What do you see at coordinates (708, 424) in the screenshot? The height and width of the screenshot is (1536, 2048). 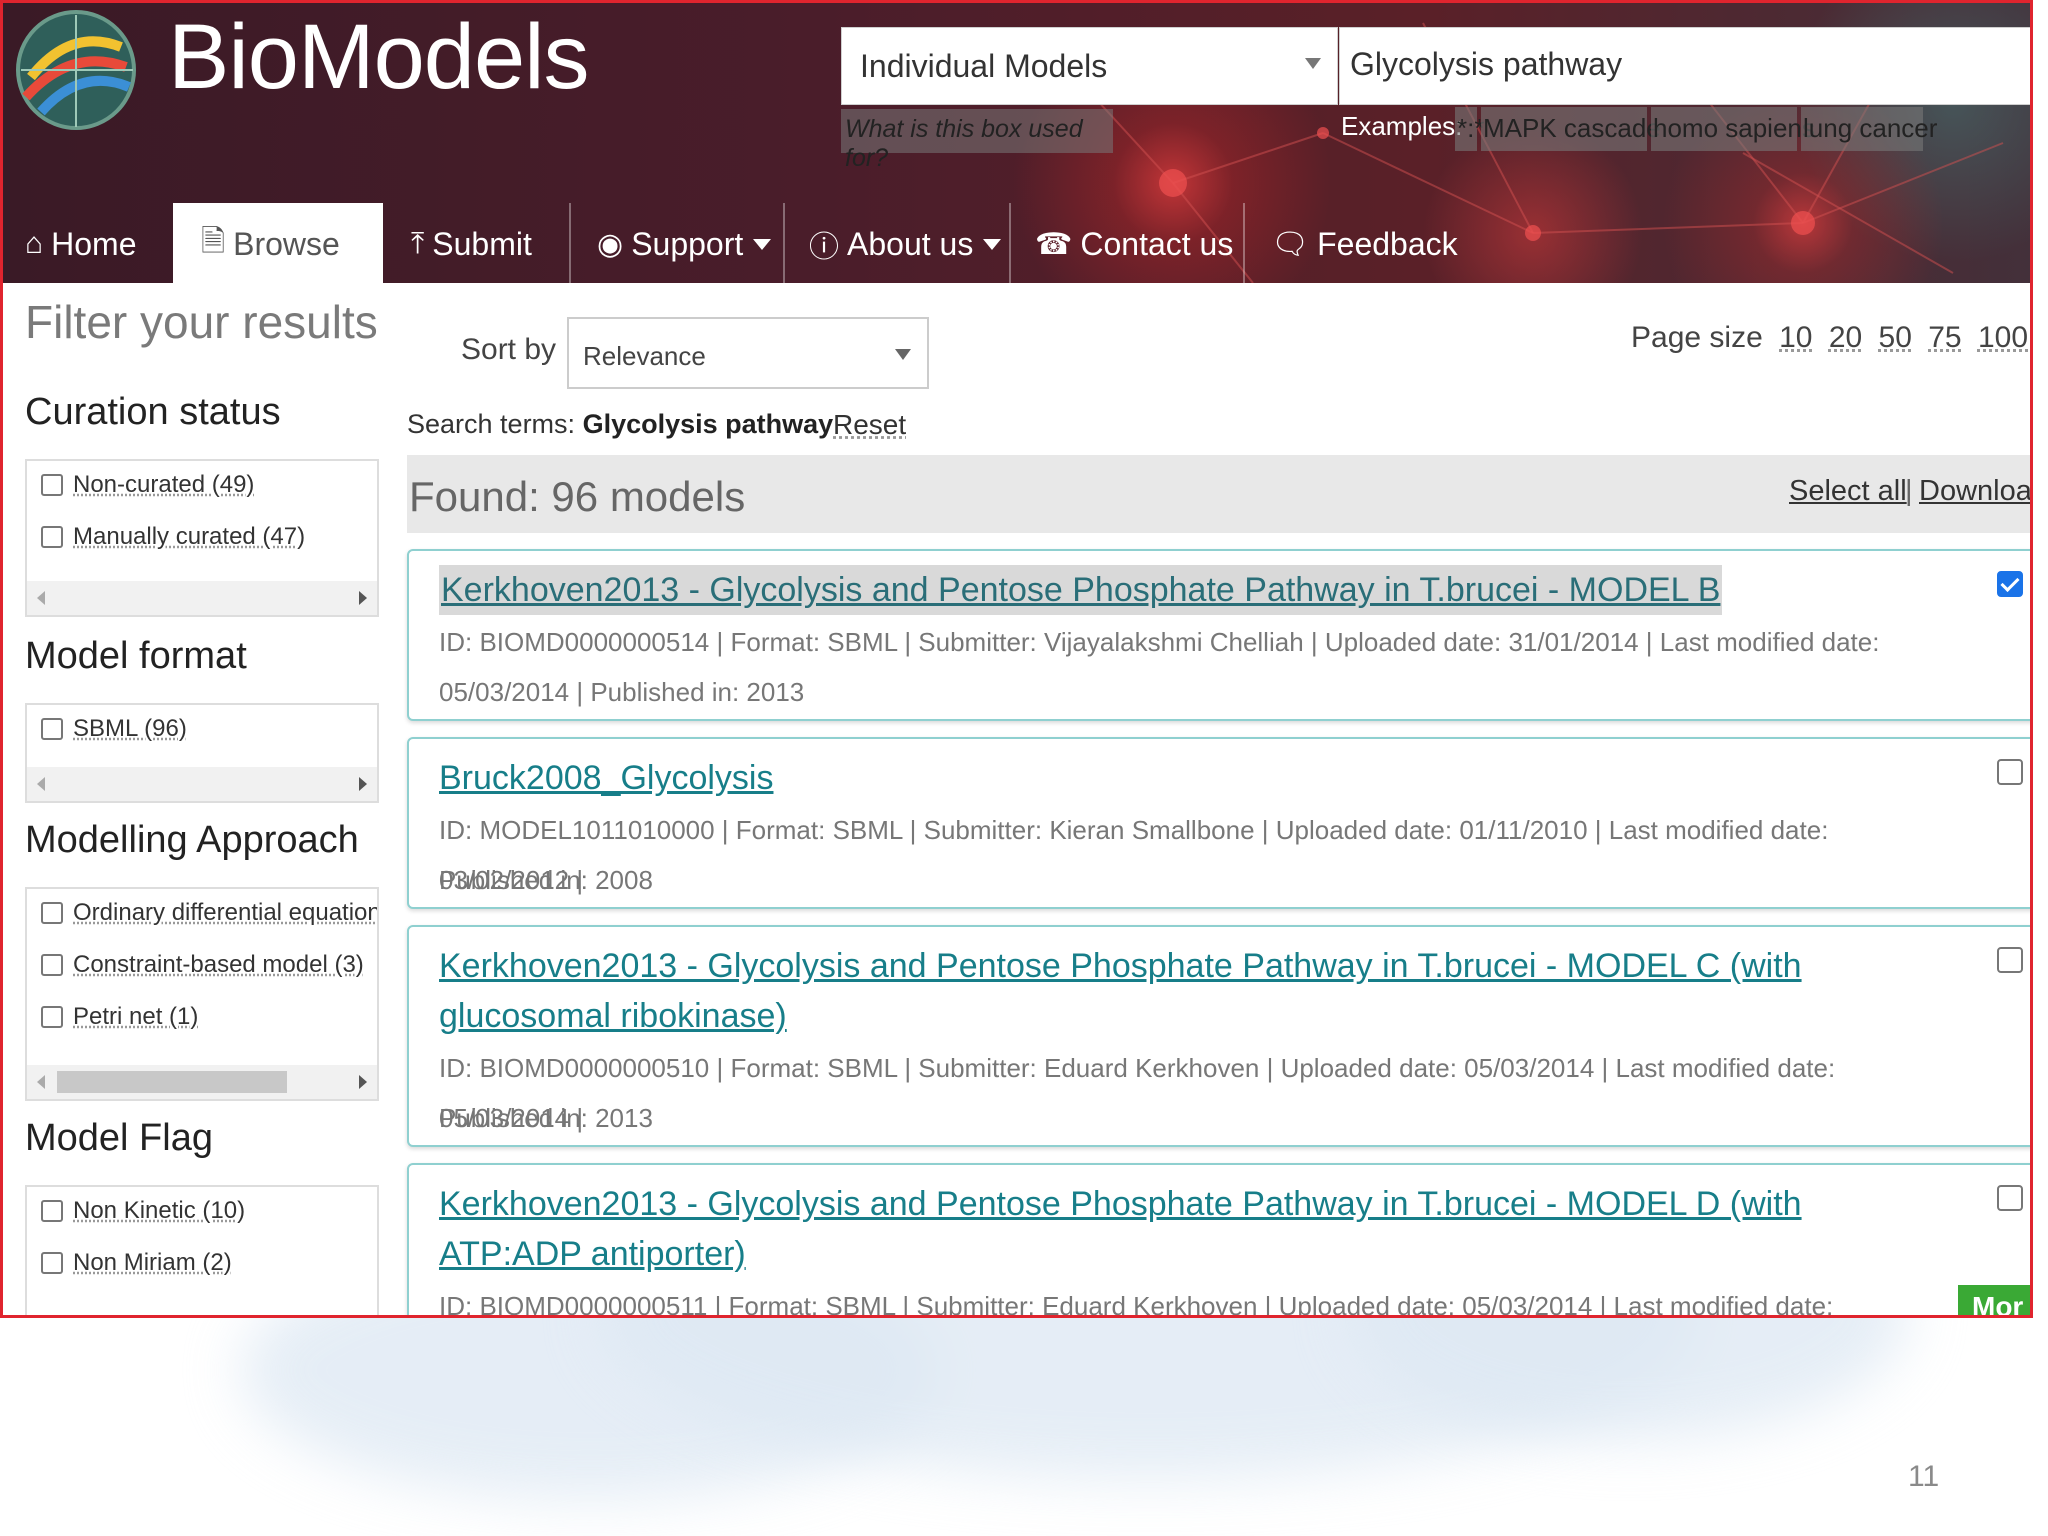 I see `search-terms-value: Glycolysis pathway` at bounding box center [708, 424].